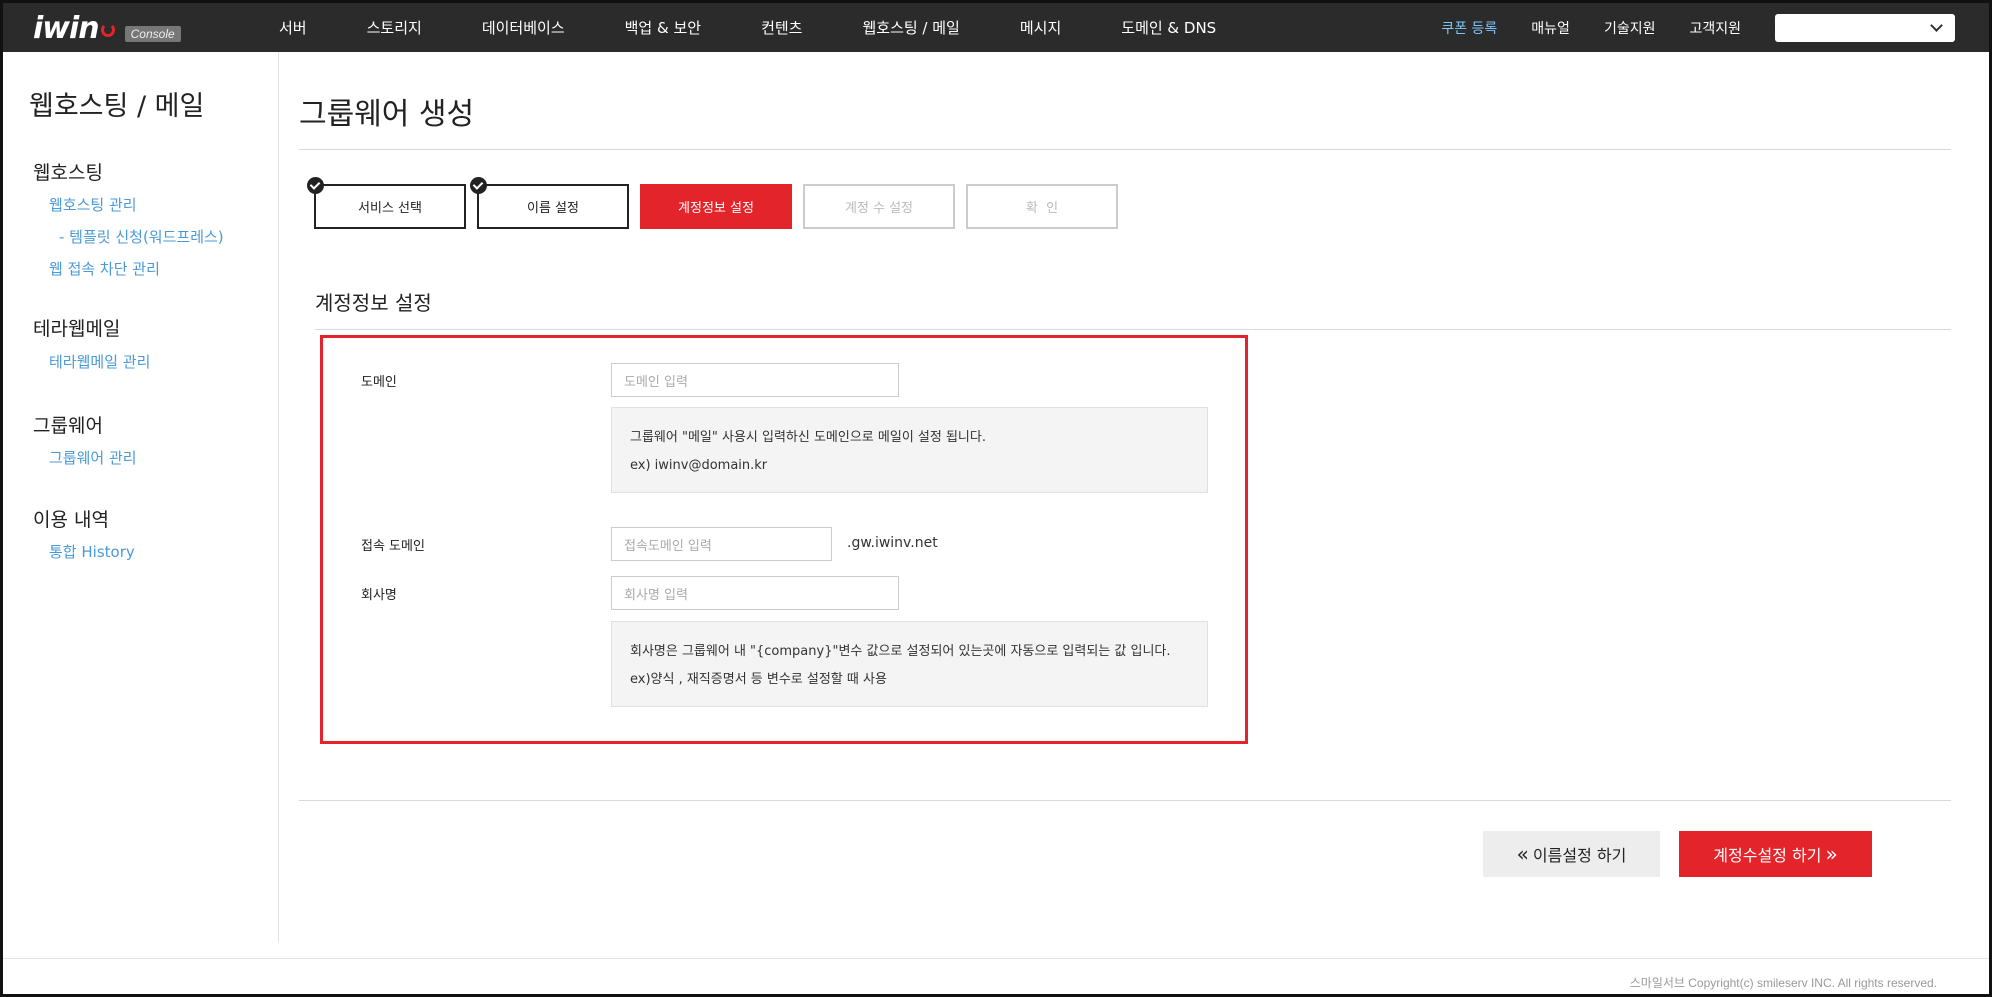 This screenshot has height=997, width=1992. Describe the element at coordinates (387, 114) in the screenshot. I see `page-title: 그룹웨어 생성` at that location.